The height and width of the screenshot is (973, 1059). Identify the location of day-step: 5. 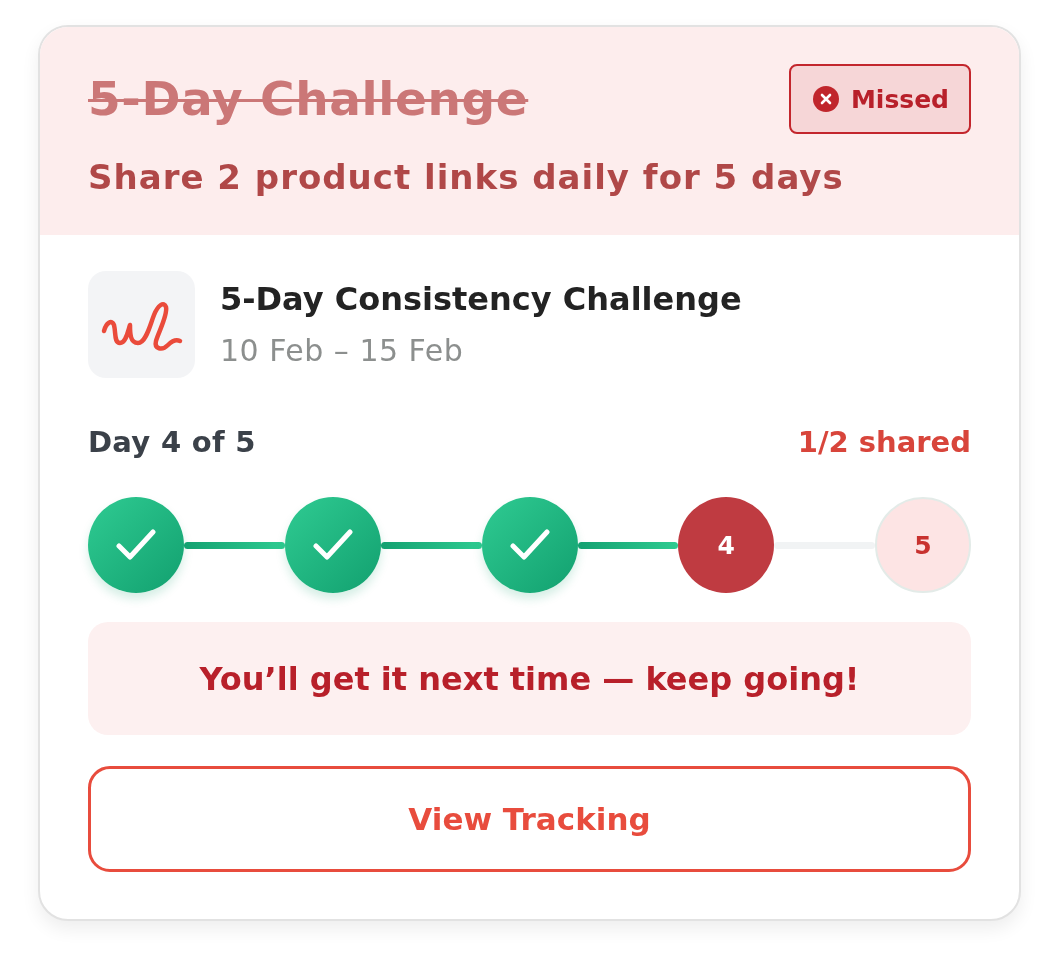
(923, 545).